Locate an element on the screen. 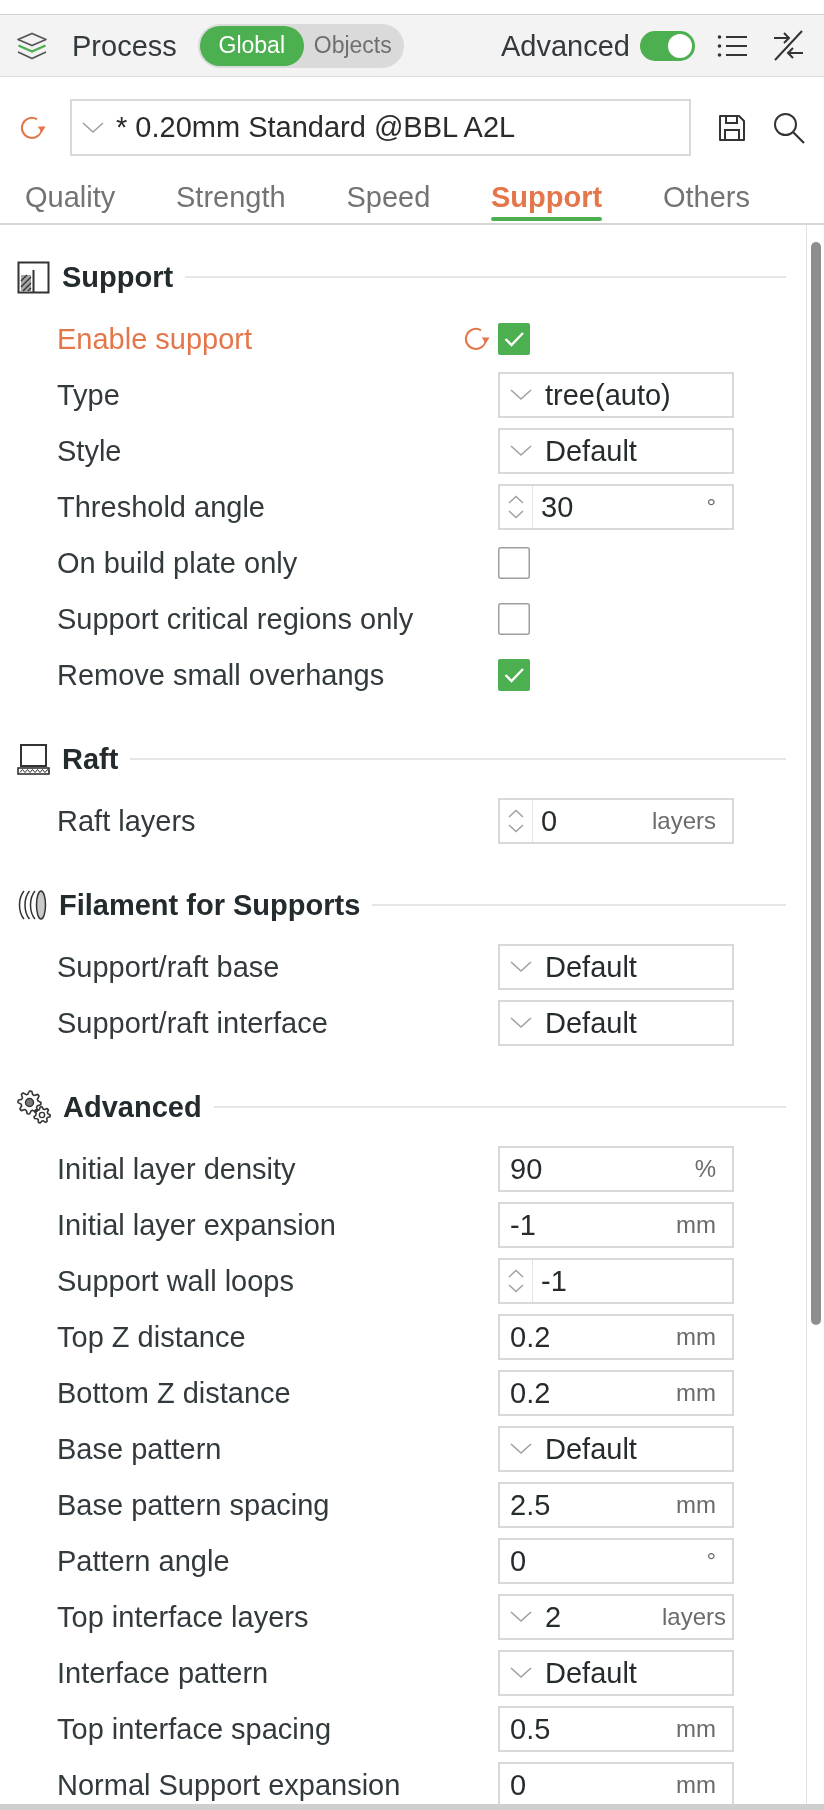 The width and height of the screenshot is (824, 1810). save-icon is located at coordinates (732, 127).